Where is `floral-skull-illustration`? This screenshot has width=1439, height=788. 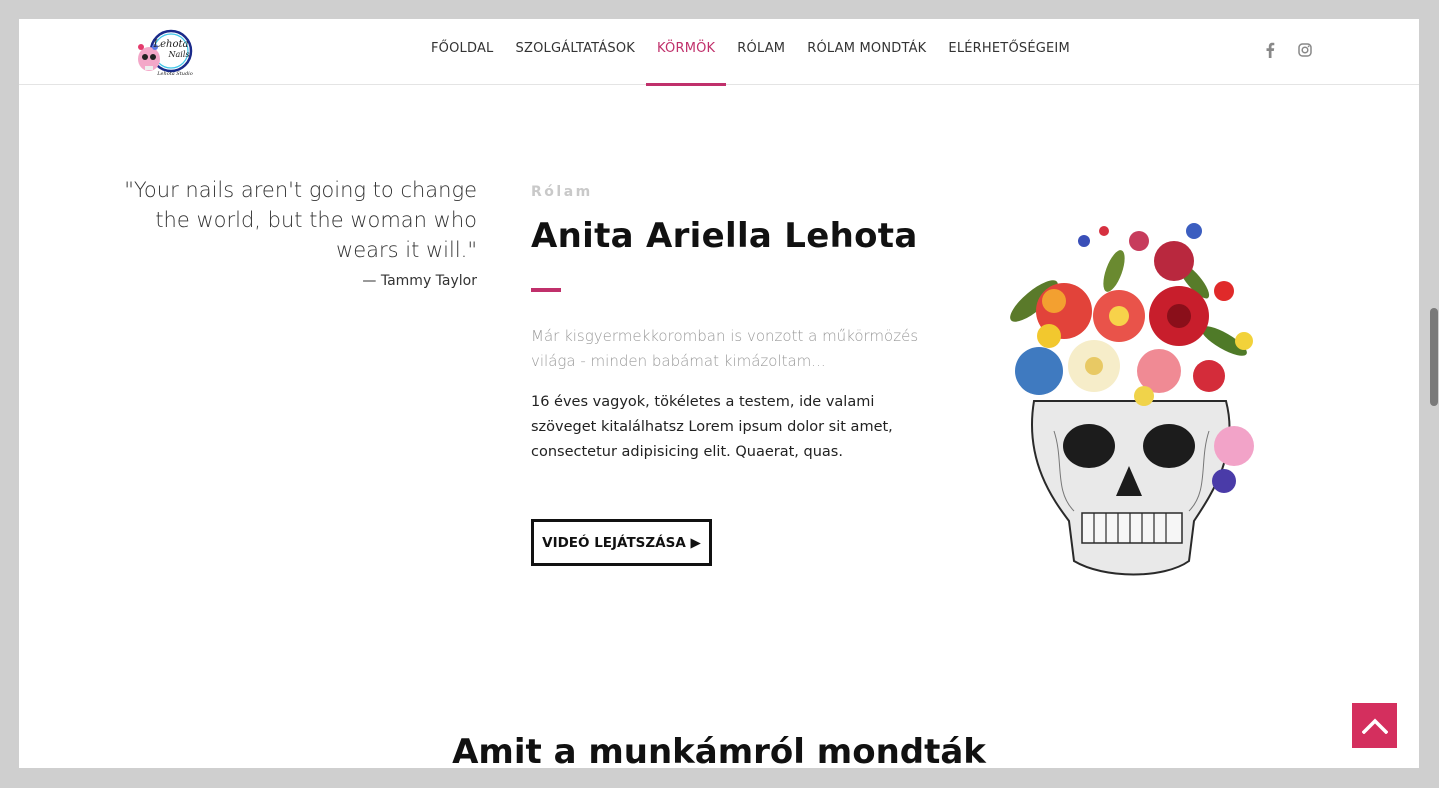
floral-skull-illustration is located at coordinates (1132, 399).